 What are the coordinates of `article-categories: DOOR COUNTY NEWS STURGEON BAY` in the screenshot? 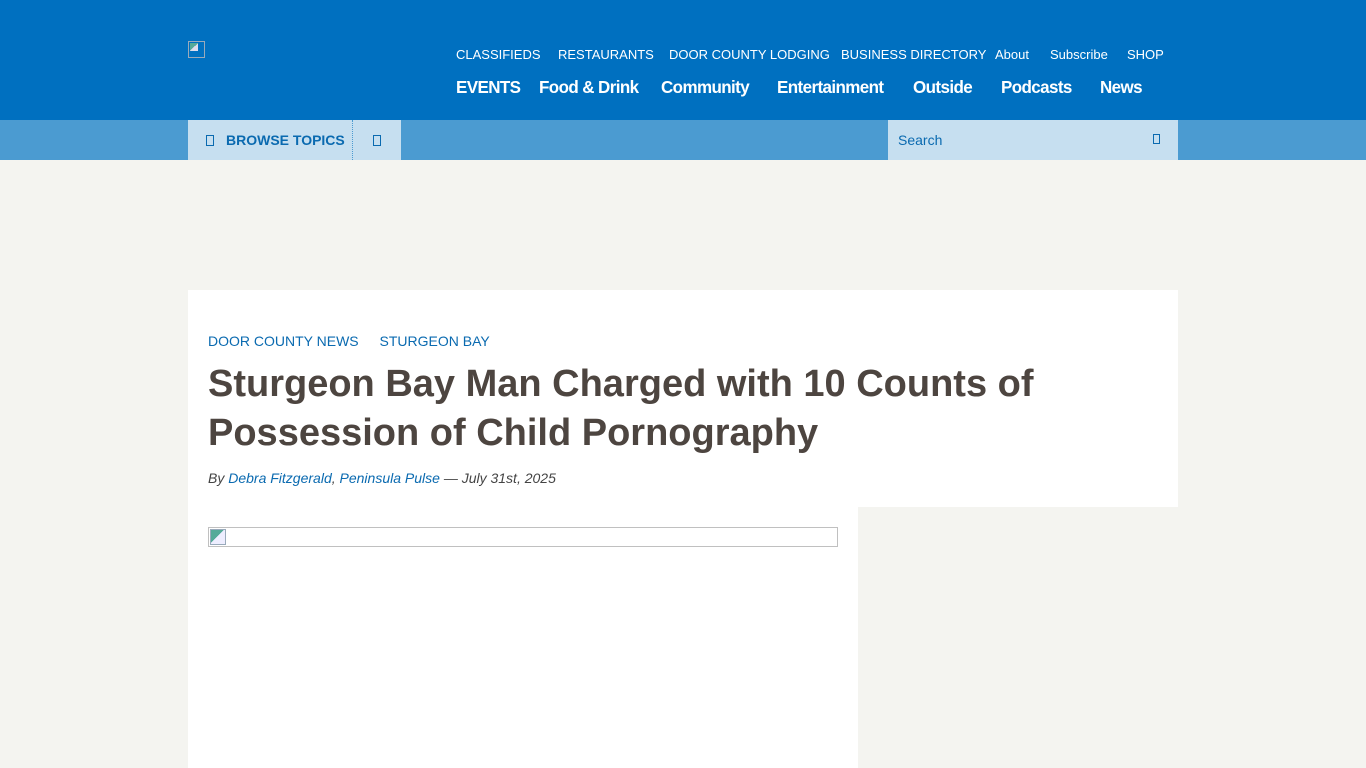 It's located at (357, 341).